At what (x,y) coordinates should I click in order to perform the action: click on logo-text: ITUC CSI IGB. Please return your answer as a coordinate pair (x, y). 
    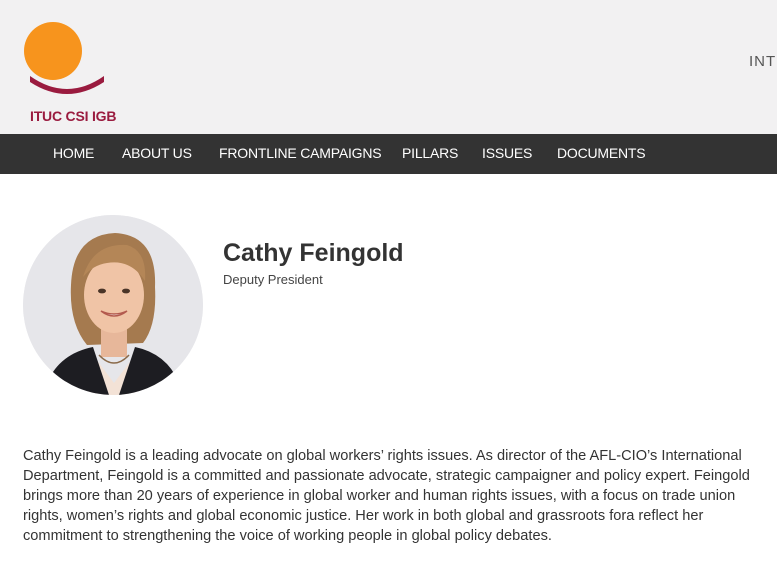
    Looking at the image, I should click on (73, 116).